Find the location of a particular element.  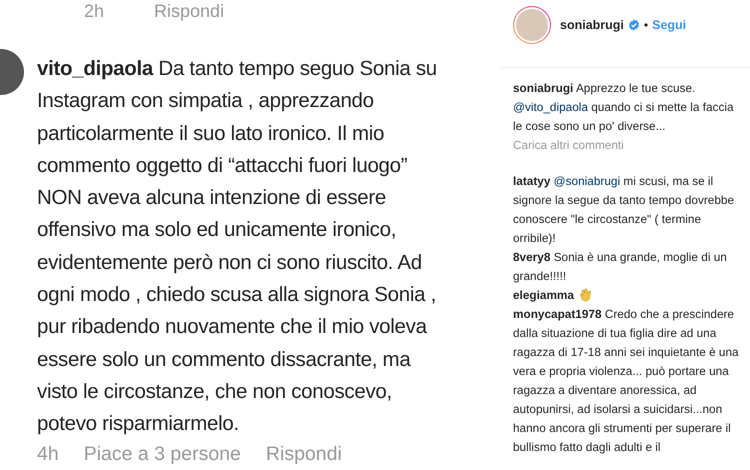

comment-text: latatyy @soniabrugi mi scusi, ma se il signore la segue da tanto tempo dovrebbe conoscere "le circostanze" ( termine orribile)! is located at coordinates (624, 210).